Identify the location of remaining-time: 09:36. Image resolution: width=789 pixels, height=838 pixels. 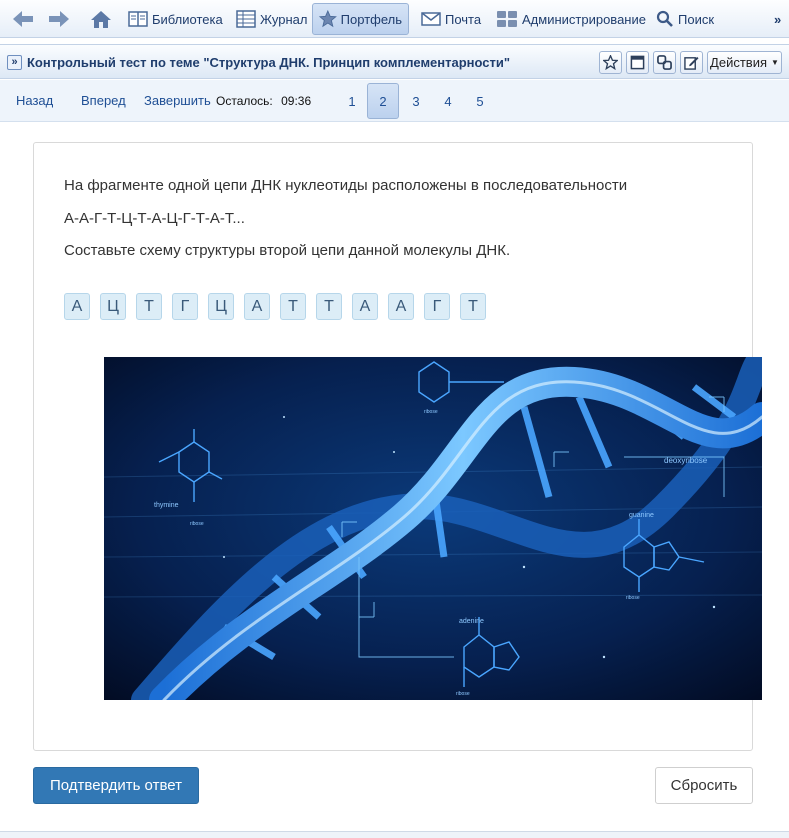
(296, 101).